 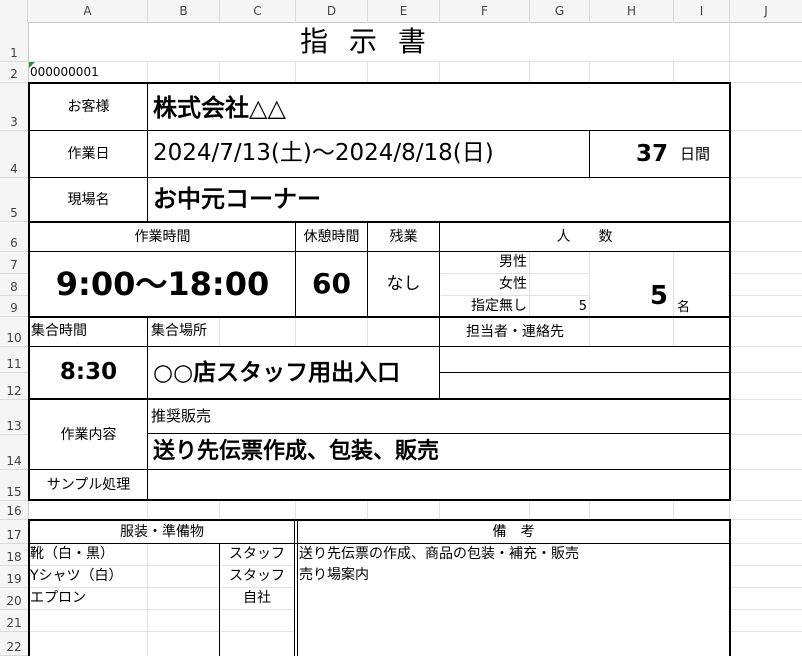 What do you see at coordinates (88, 11) in the screenshot?
I see `column-header-a: A` at bounding box center [88, 11].